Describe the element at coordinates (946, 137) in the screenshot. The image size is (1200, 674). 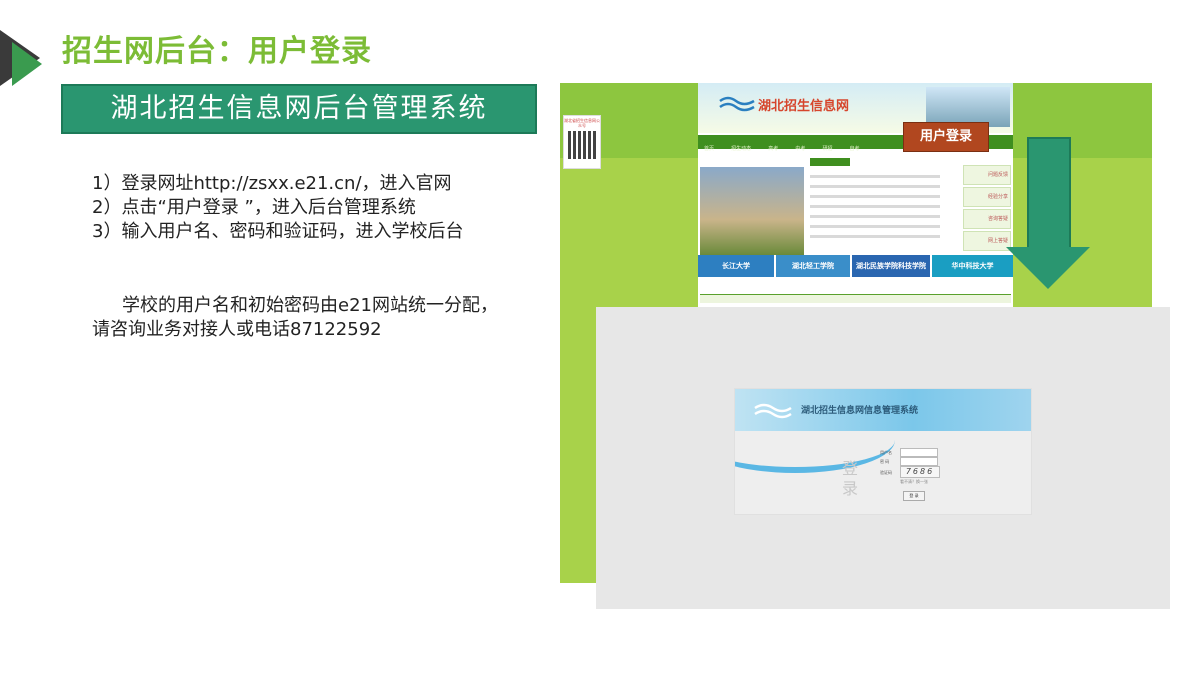
I see `user-login-button: 用户登录` at that location.